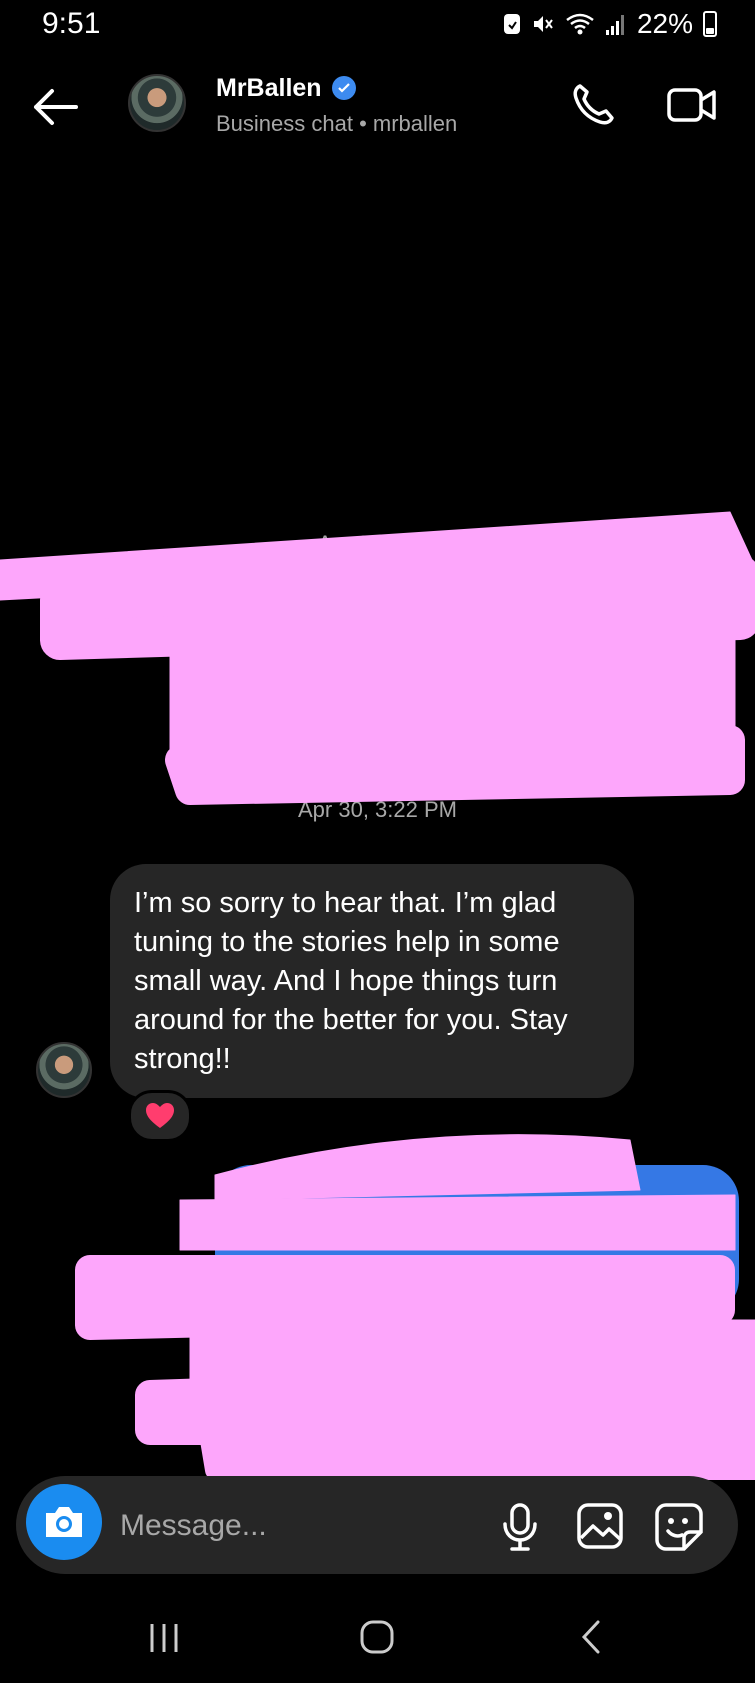 The height and width of the screenshot is (1683, 755). Describe the element at coordinates (580, 24) in the screenshot. I see `wifi-icon` at that location.